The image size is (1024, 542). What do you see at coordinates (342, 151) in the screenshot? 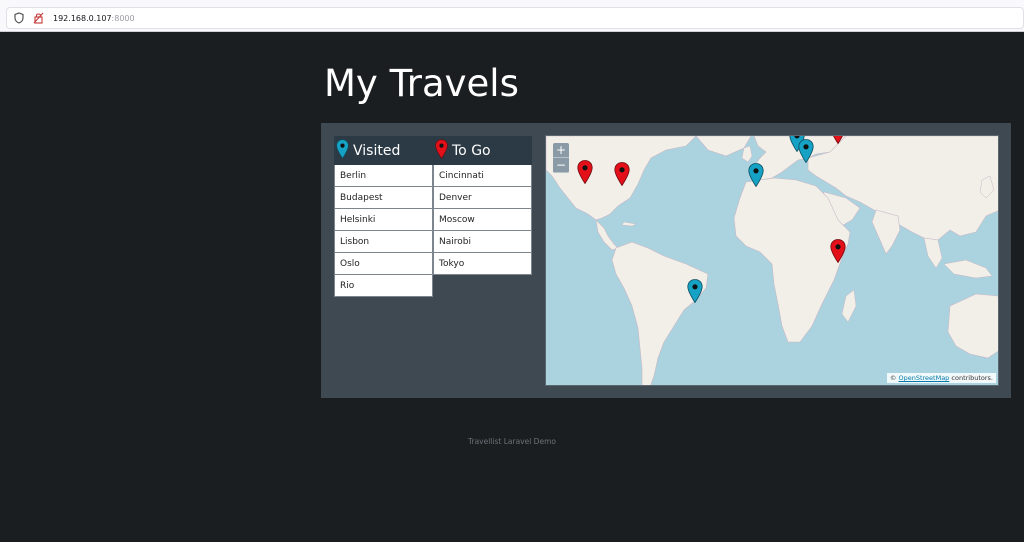
I see `visited-pin-icon` at bounding box center [342, 151].